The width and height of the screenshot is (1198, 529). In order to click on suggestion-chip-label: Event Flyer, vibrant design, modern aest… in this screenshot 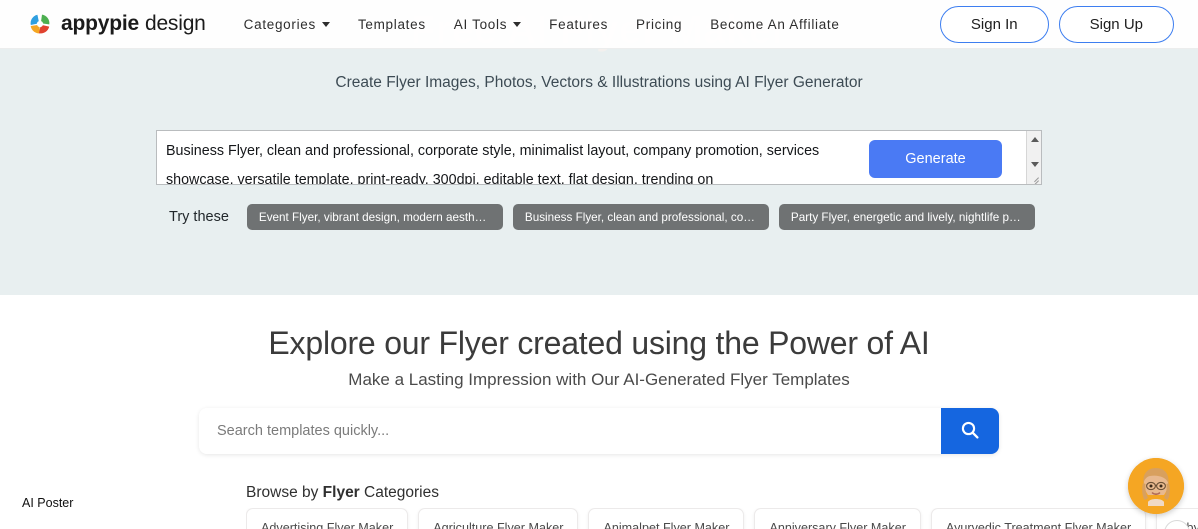, I will do `click(374, 217)`.